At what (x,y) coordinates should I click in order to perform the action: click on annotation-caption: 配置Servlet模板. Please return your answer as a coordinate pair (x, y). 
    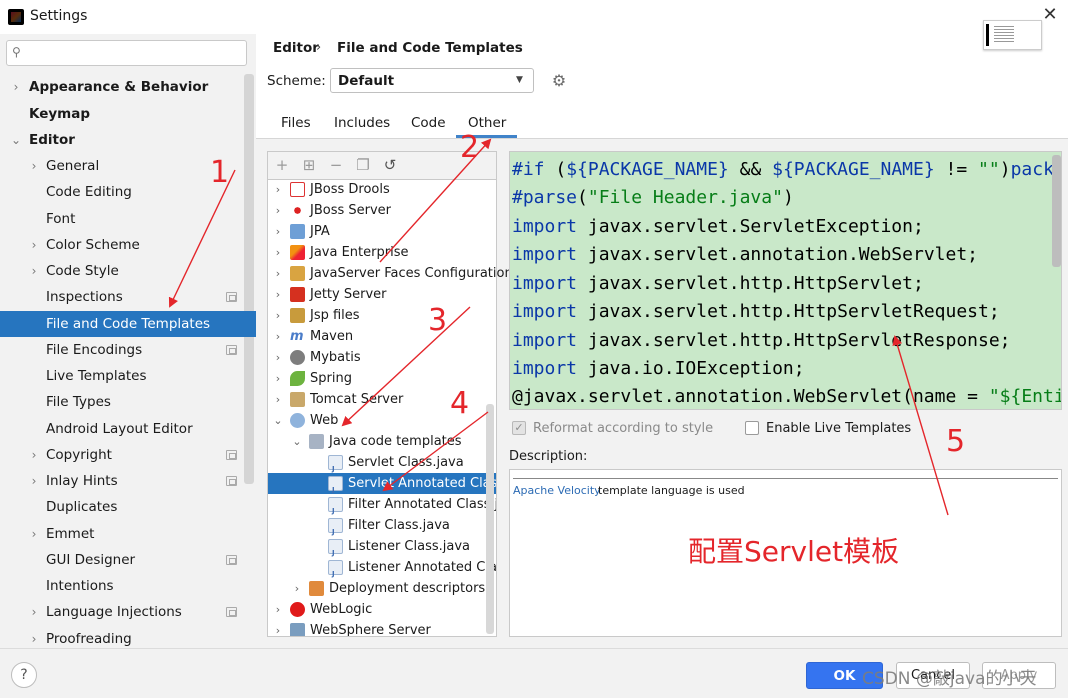
    Looking at the image, I should click on (794, 551).